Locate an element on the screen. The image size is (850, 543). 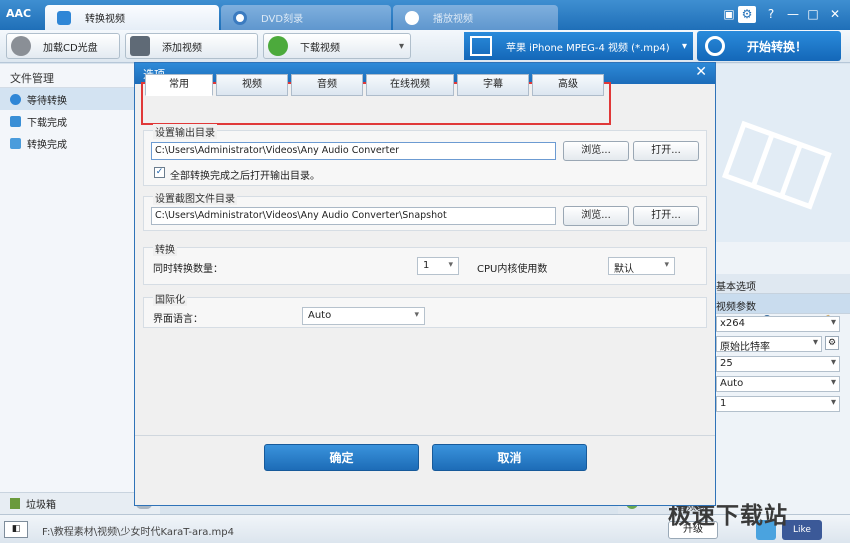
add-video-label: 添加视频 is located at coordinates (182, 48).